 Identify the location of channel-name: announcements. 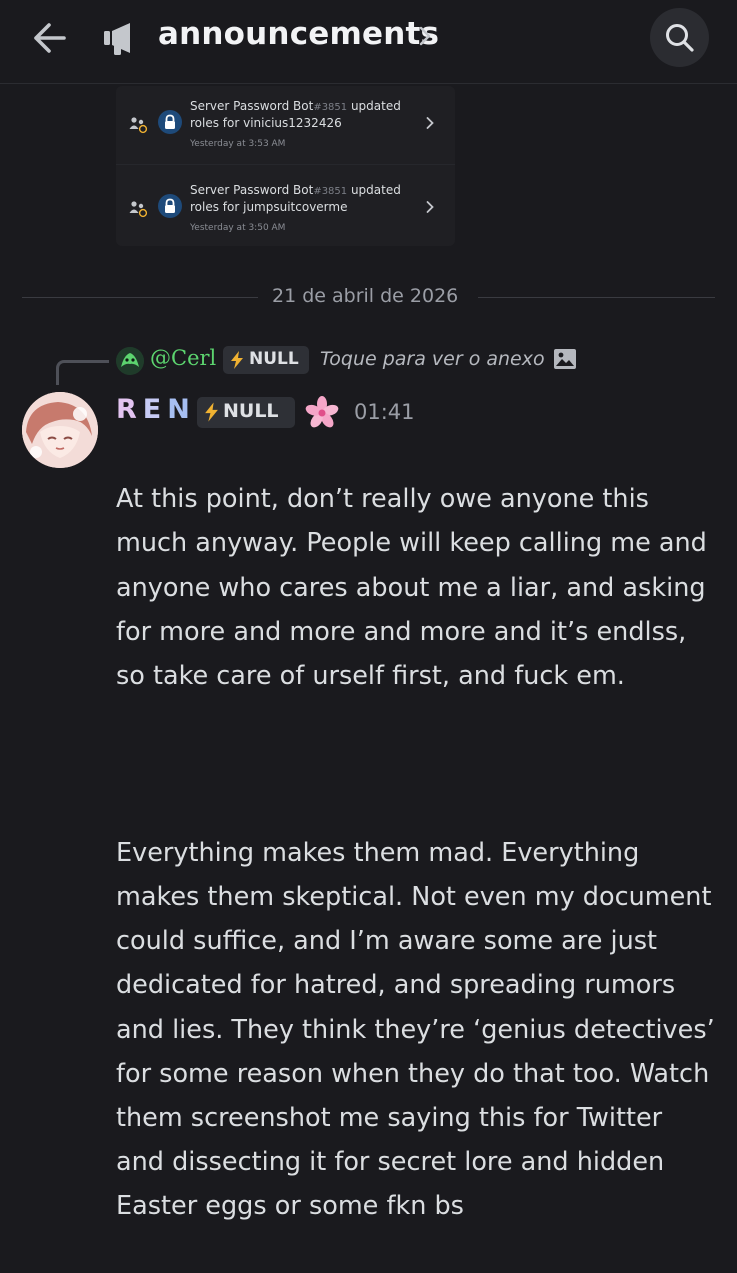
(298, 34).